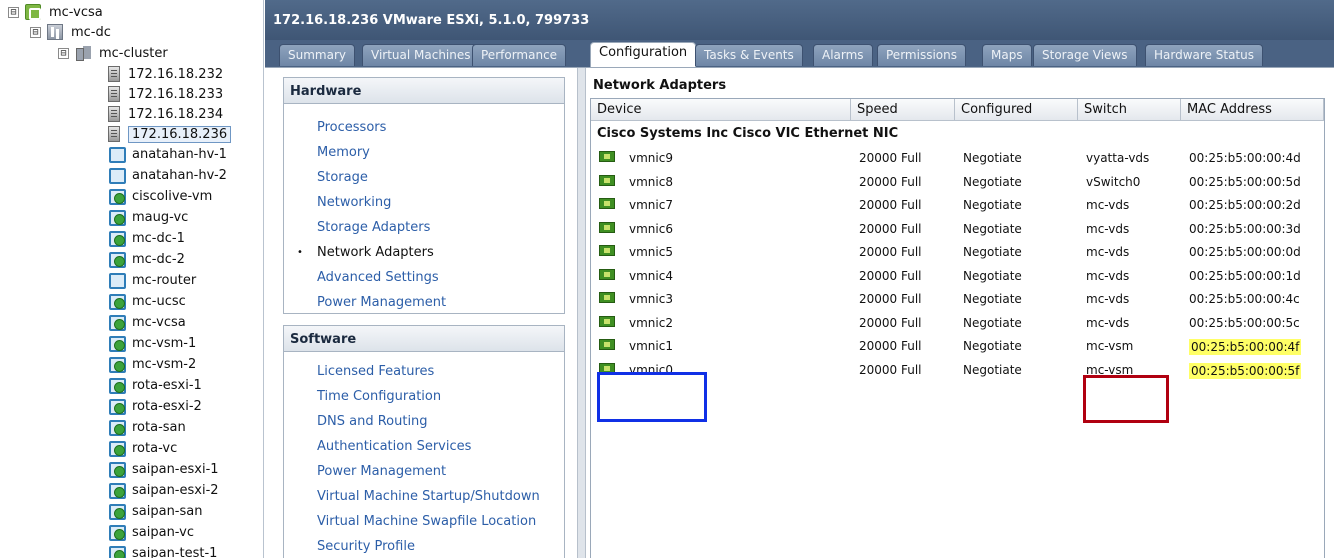 The height and width of the screenshot is (558, 1334). I want to click on hardware-link-power-management: Power Management, so click(381, 302).